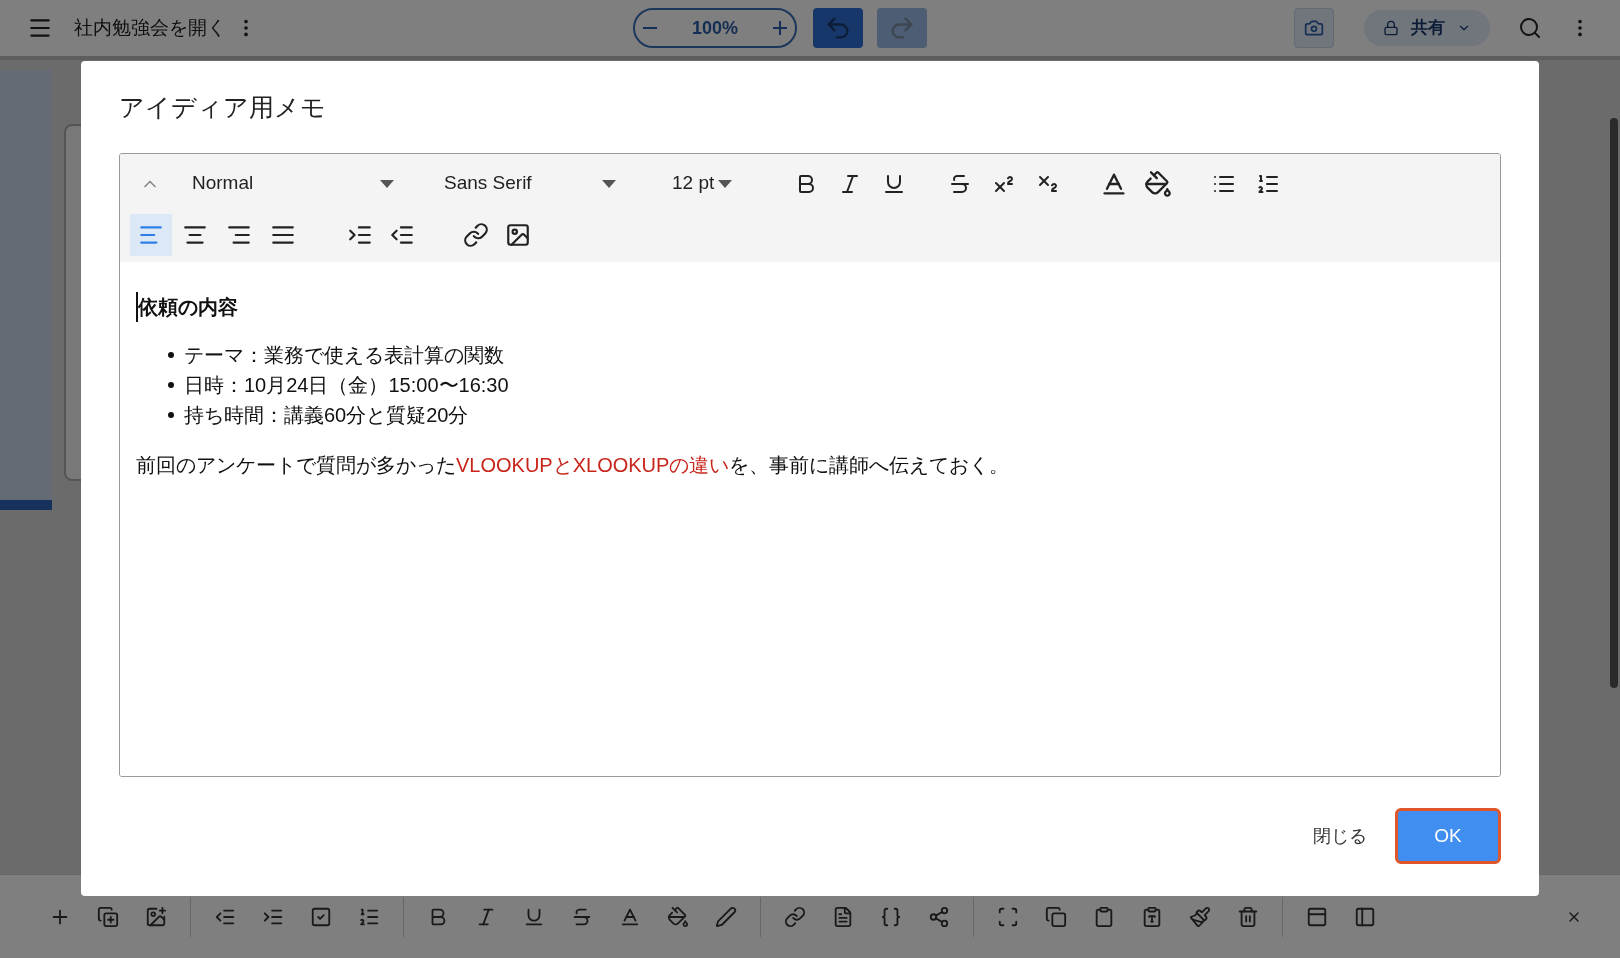  I want to click on align-left-icon, so click(151, 234).